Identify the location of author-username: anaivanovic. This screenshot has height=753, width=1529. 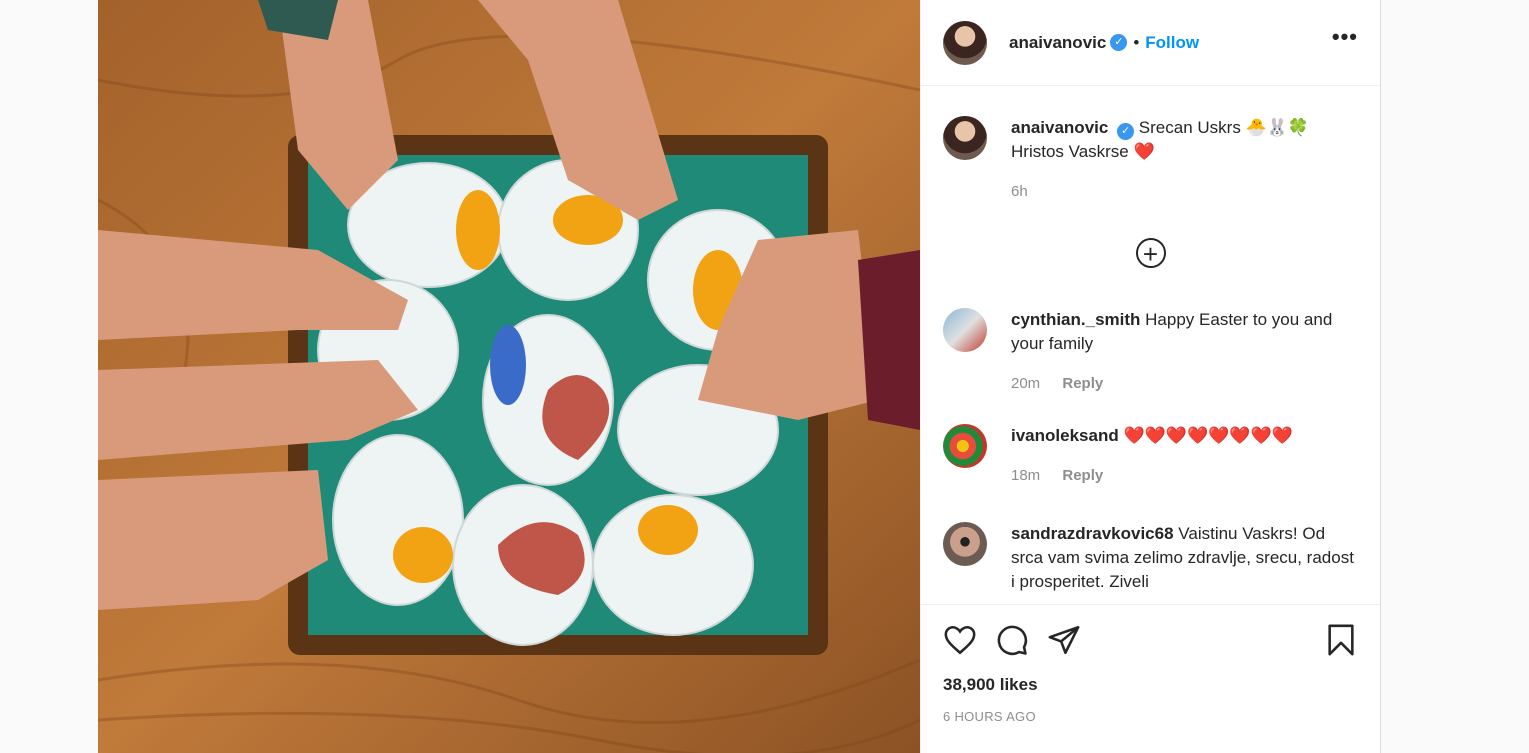
(1057, 43).